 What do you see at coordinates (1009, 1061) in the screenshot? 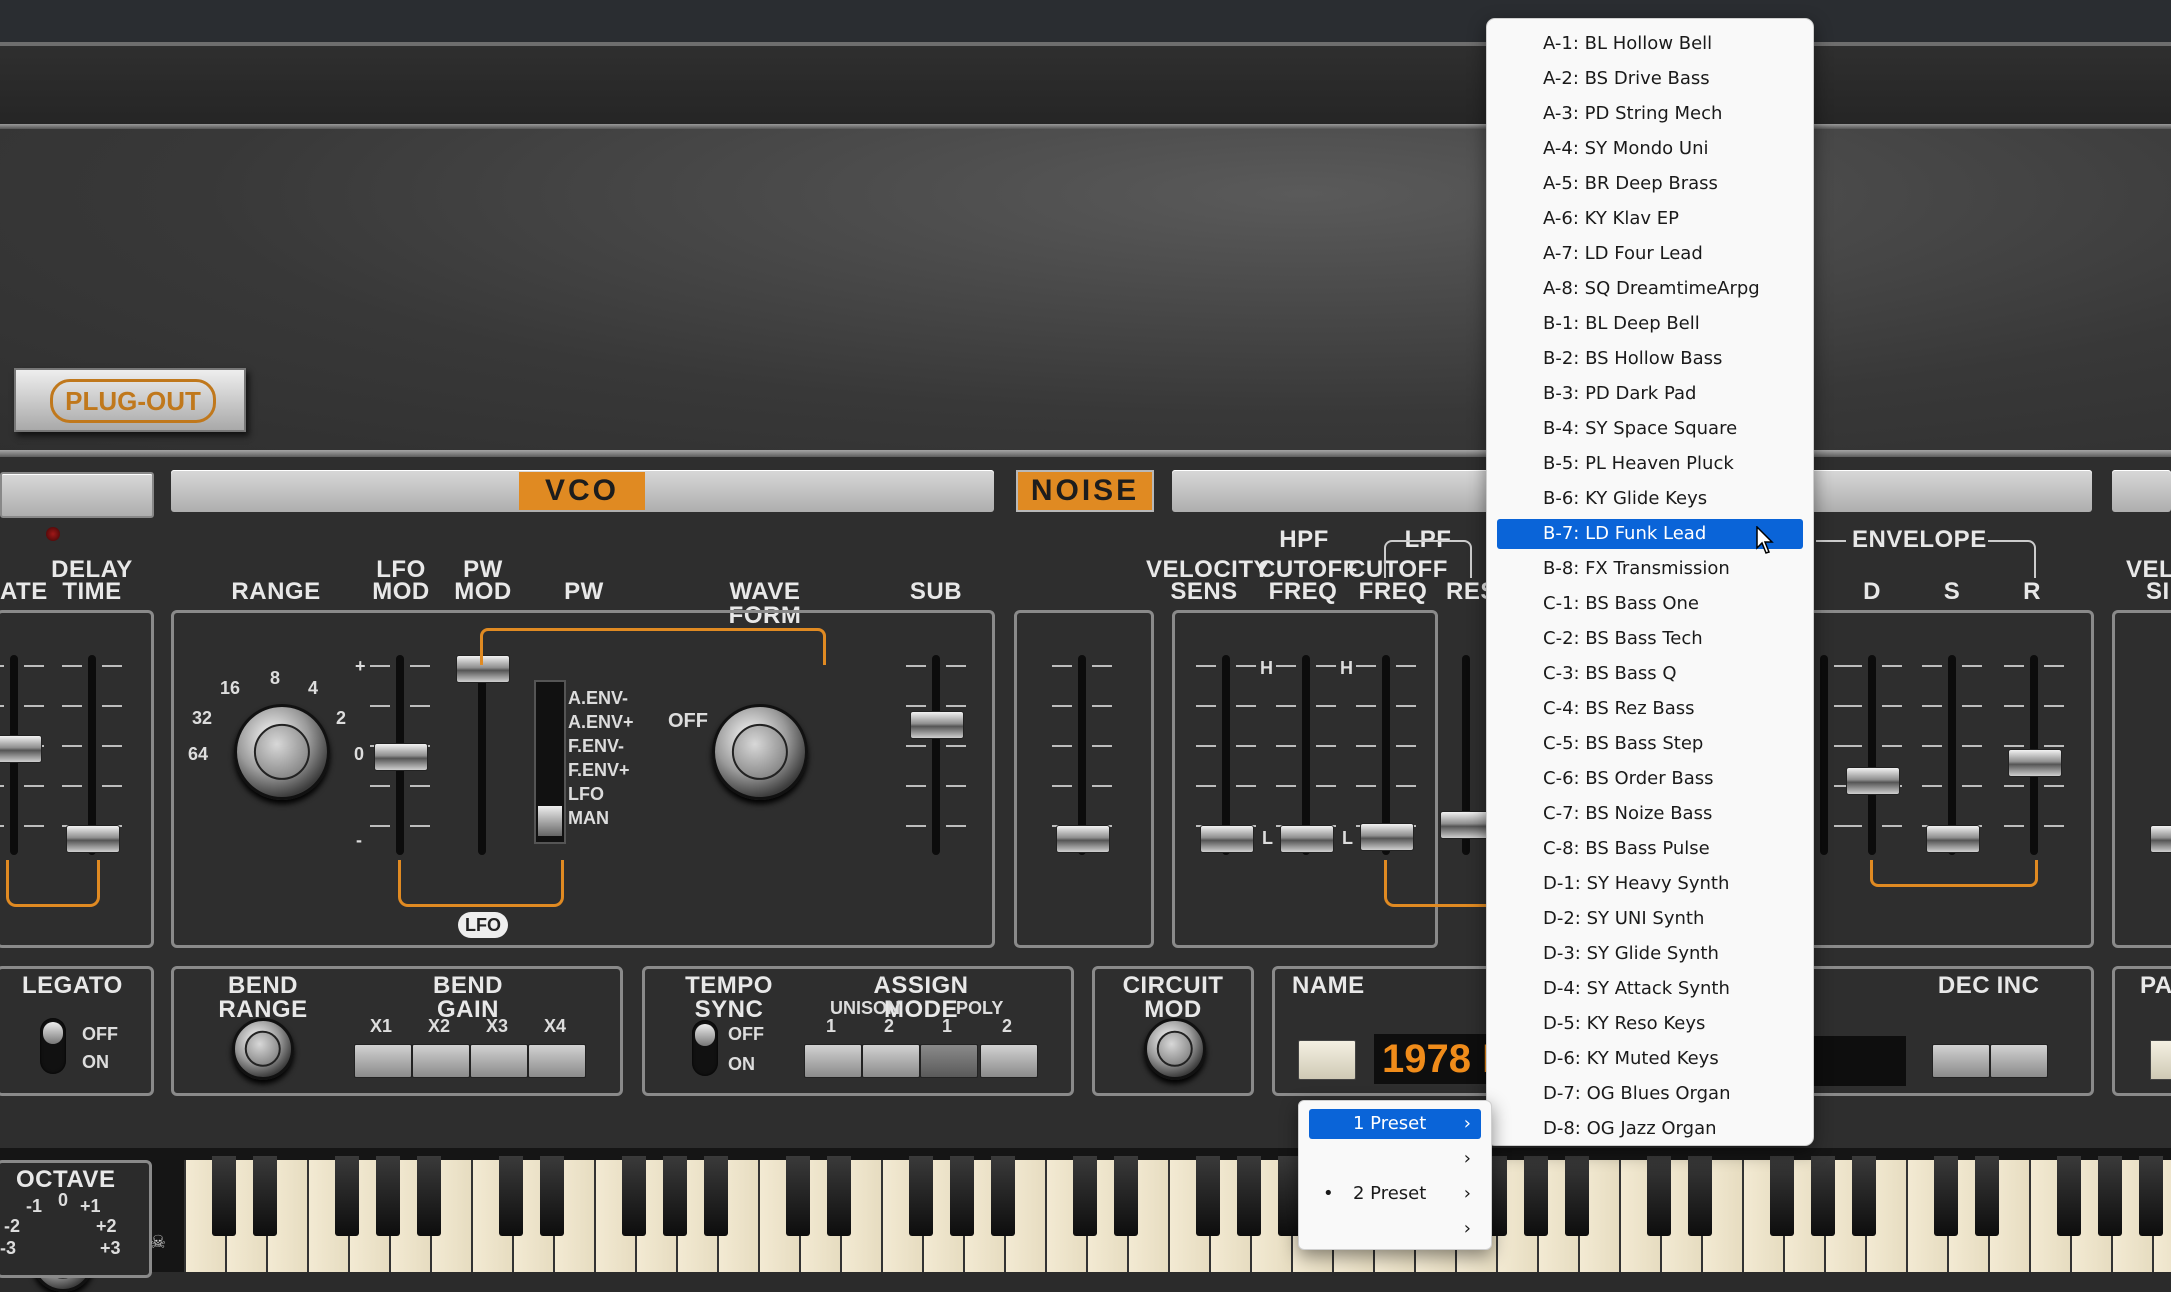
I see `assign-poly-2-button` at bounding box center [1009, 1061].